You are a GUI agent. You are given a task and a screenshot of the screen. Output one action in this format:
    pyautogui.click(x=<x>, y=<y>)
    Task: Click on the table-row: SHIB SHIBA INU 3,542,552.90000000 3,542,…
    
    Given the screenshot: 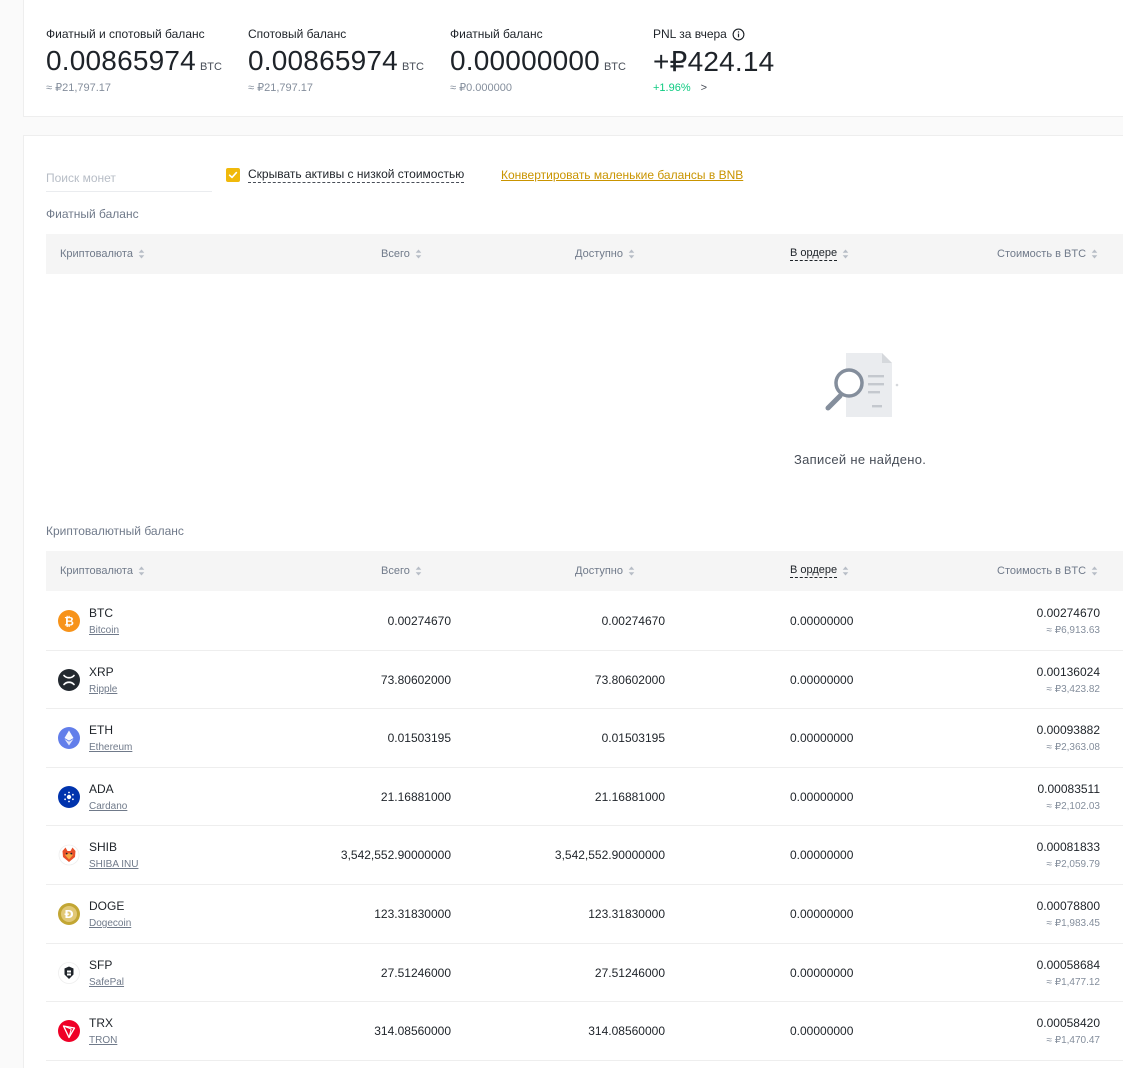 What is the action you would take?
    pyautogui.click(x=584, y=855)
    